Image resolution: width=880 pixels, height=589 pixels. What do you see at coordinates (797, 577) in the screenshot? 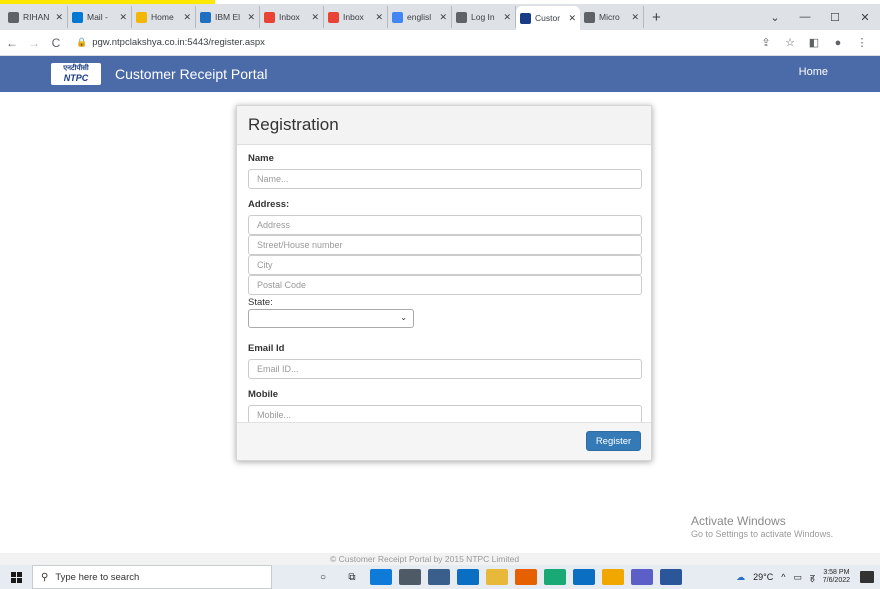
I see `network-icon: ▭` at bounding box center [797, 577].